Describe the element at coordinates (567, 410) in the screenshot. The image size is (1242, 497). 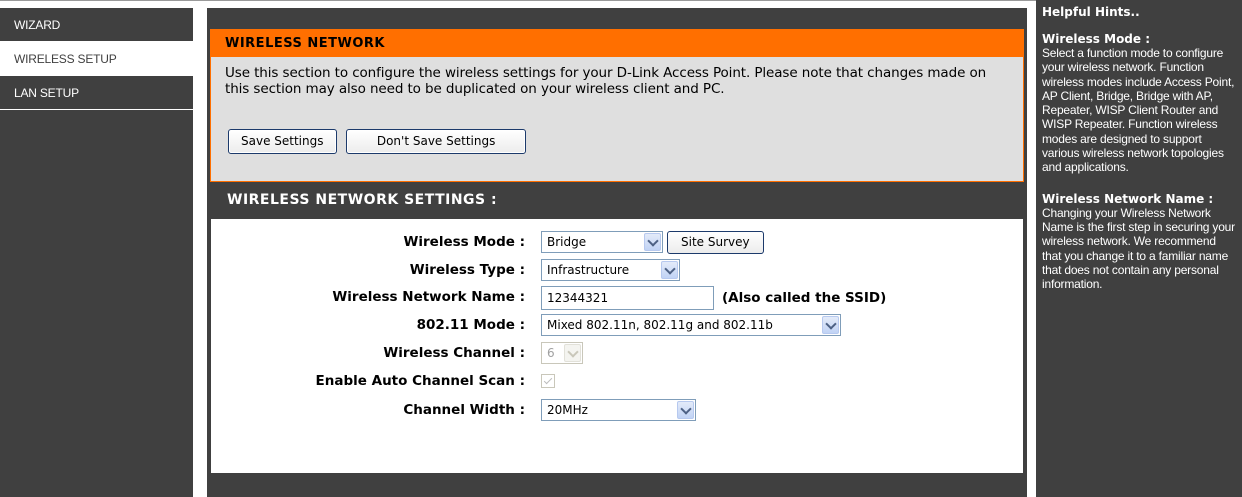
I see `channel-width-value: 20MHz` at that location.